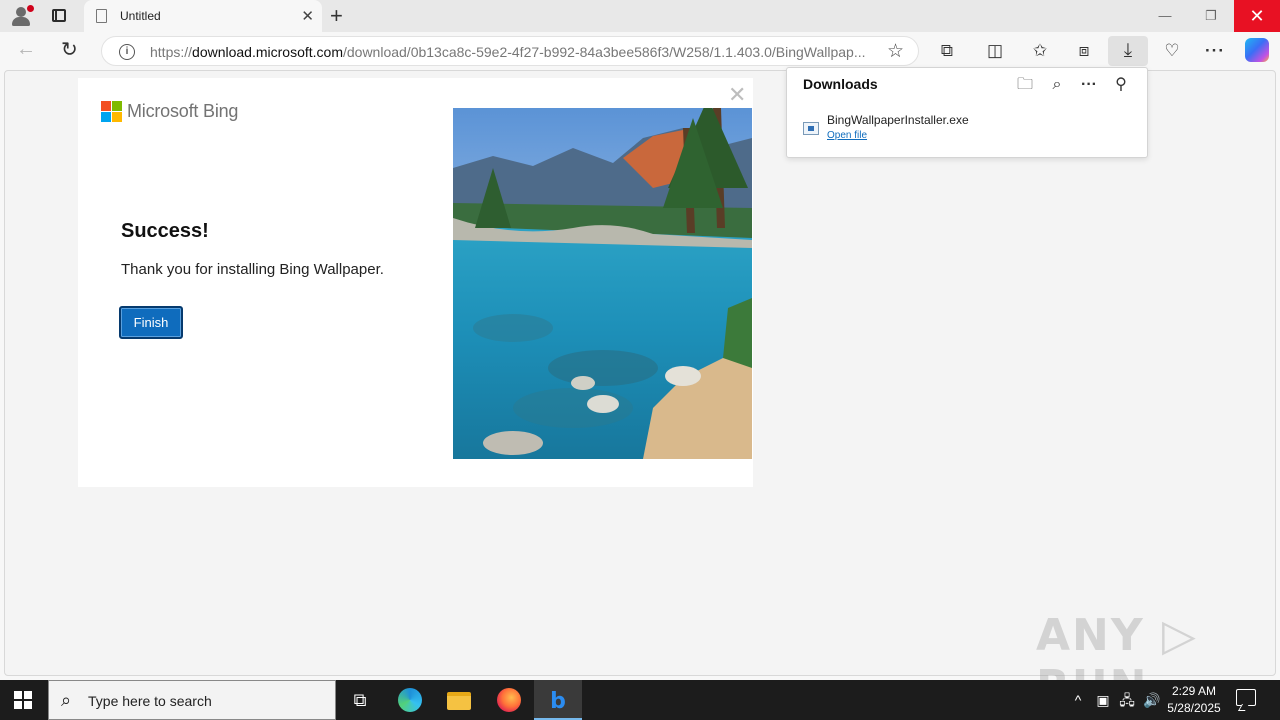 Image resolution: width=1280 pixels, height=720 pixels. I want to click on microsoft-logo-icon, so click(111, 111).